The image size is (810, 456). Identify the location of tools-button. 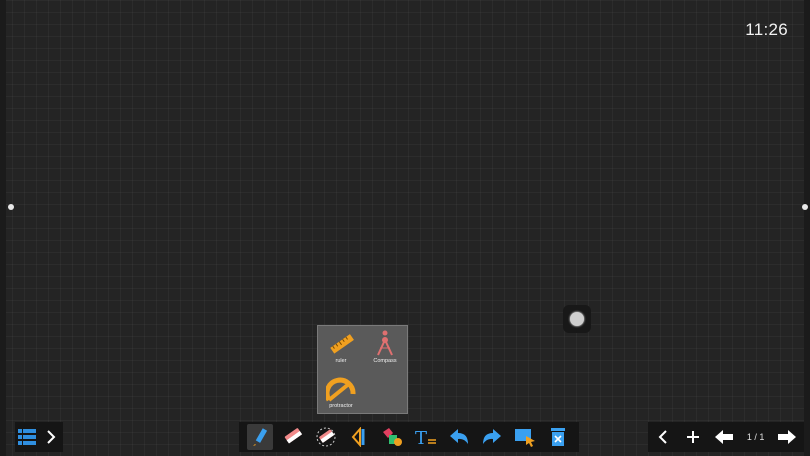
(359, 437).